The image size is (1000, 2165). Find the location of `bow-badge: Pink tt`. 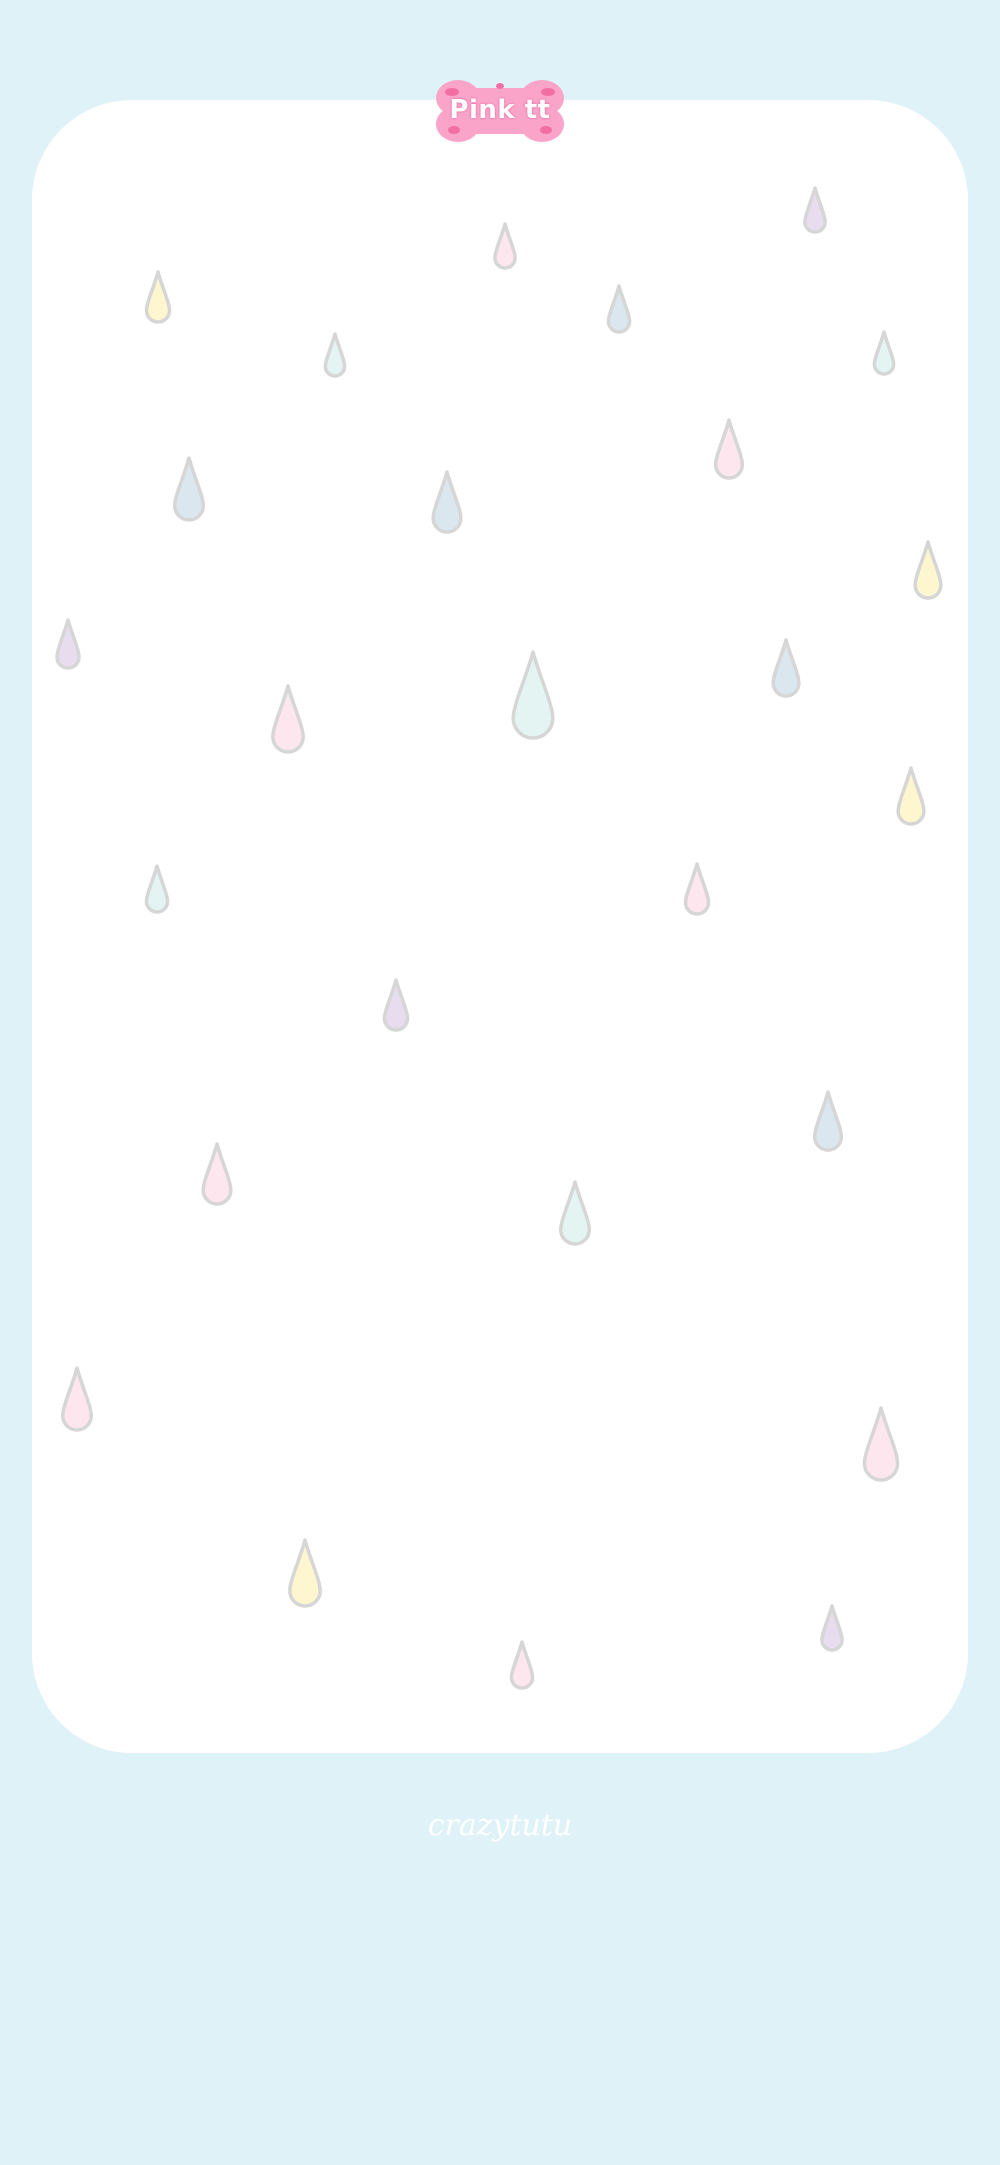

bow-badge: Pink tt is located at coordinates (500, 110).